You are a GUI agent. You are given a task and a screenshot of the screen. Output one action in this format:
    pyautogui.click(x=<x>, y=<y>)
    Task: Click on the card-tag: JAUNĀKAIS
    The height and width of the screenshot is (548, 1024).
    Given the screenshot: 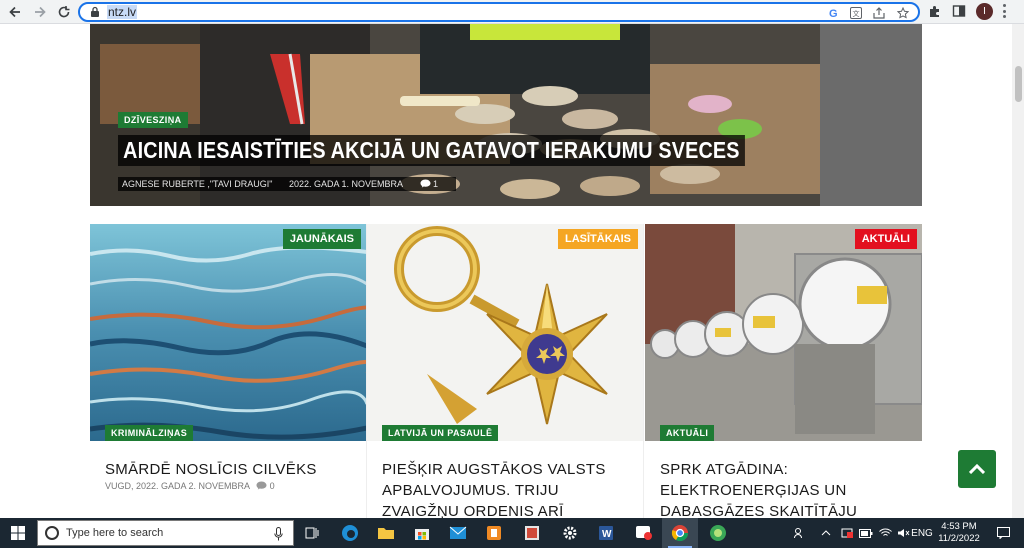 What is the action you would take?
    pyautogui.click(x=321, y=239)
    